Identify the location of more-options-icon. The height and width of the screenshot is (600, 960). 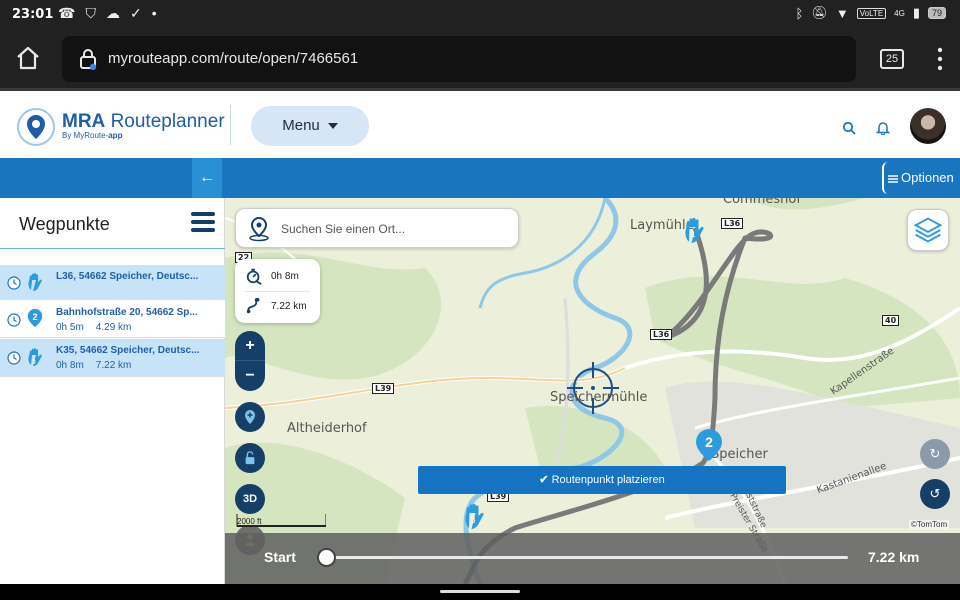
(940, 59).